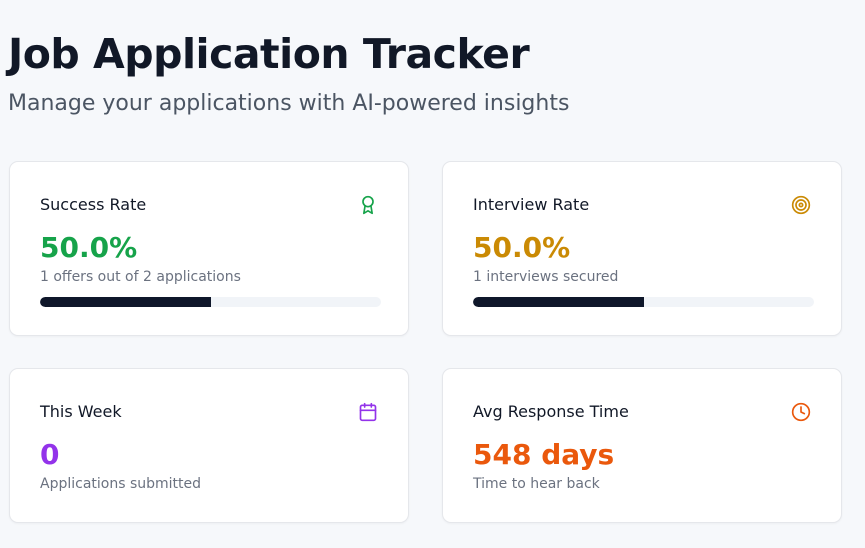 This screenshot has height=548, width=865. What do you see at coordinates (522, 247) in the screenshot?
I see `interview-rate-value: 50.0%` at bounding box center [522, 247].